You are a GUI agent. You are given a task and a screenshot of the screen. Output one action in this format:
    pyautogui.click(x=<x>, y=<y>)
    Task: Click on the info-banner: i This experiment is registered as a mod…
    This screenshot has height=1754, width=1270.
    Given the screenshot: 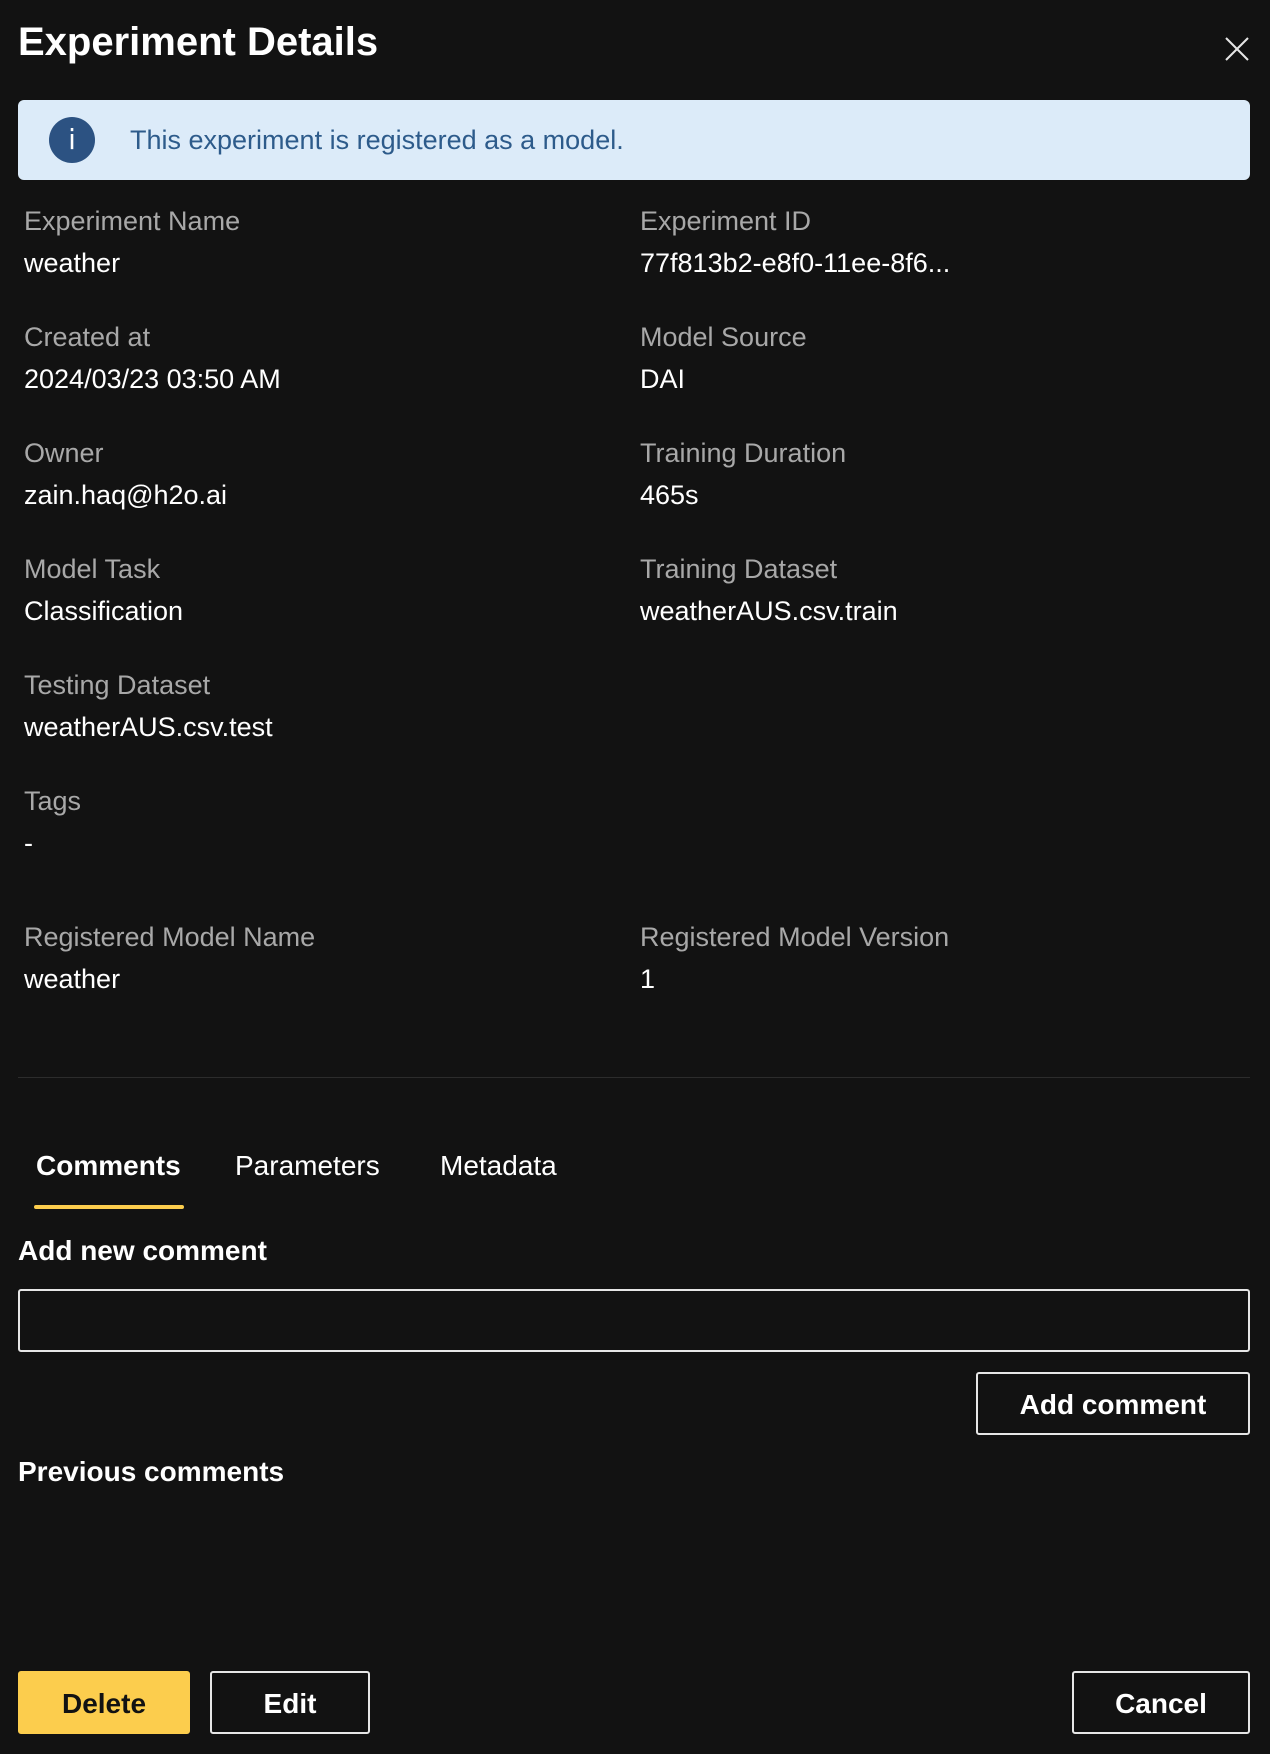 What is the action you would take?
    pyautogui.click(x=634, y=140)
    